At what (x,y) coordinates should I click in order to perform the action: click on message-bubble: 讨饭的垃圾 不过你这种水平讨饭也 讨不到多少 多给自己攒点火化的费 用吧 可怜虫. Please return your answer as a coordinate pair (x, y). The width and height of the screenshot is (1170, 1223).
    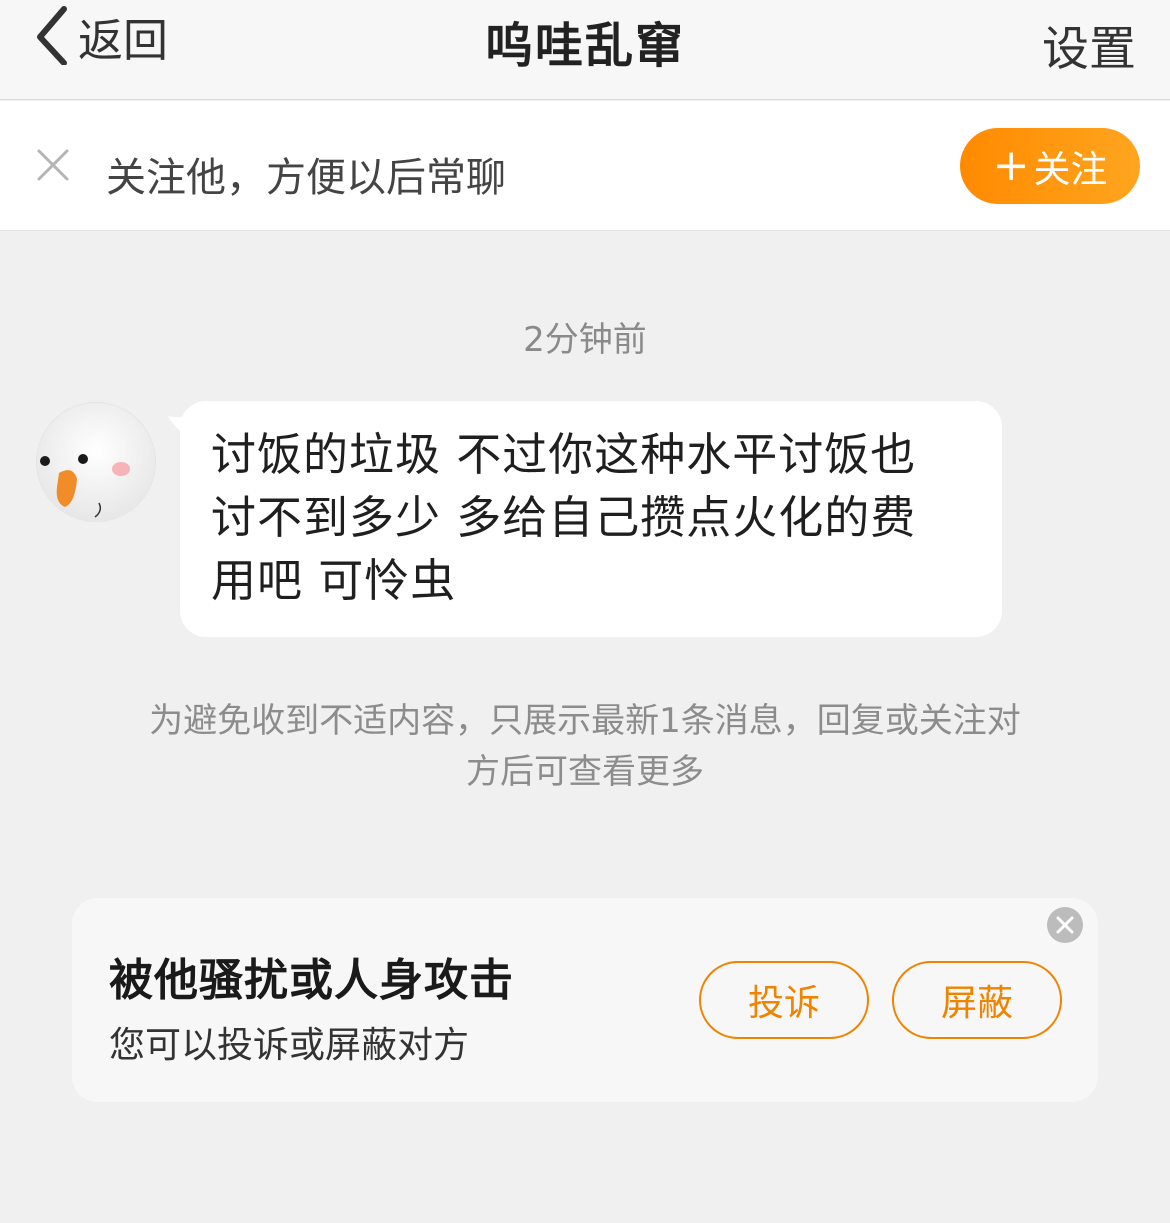
    Looking at the image, I should click on (591, 519).